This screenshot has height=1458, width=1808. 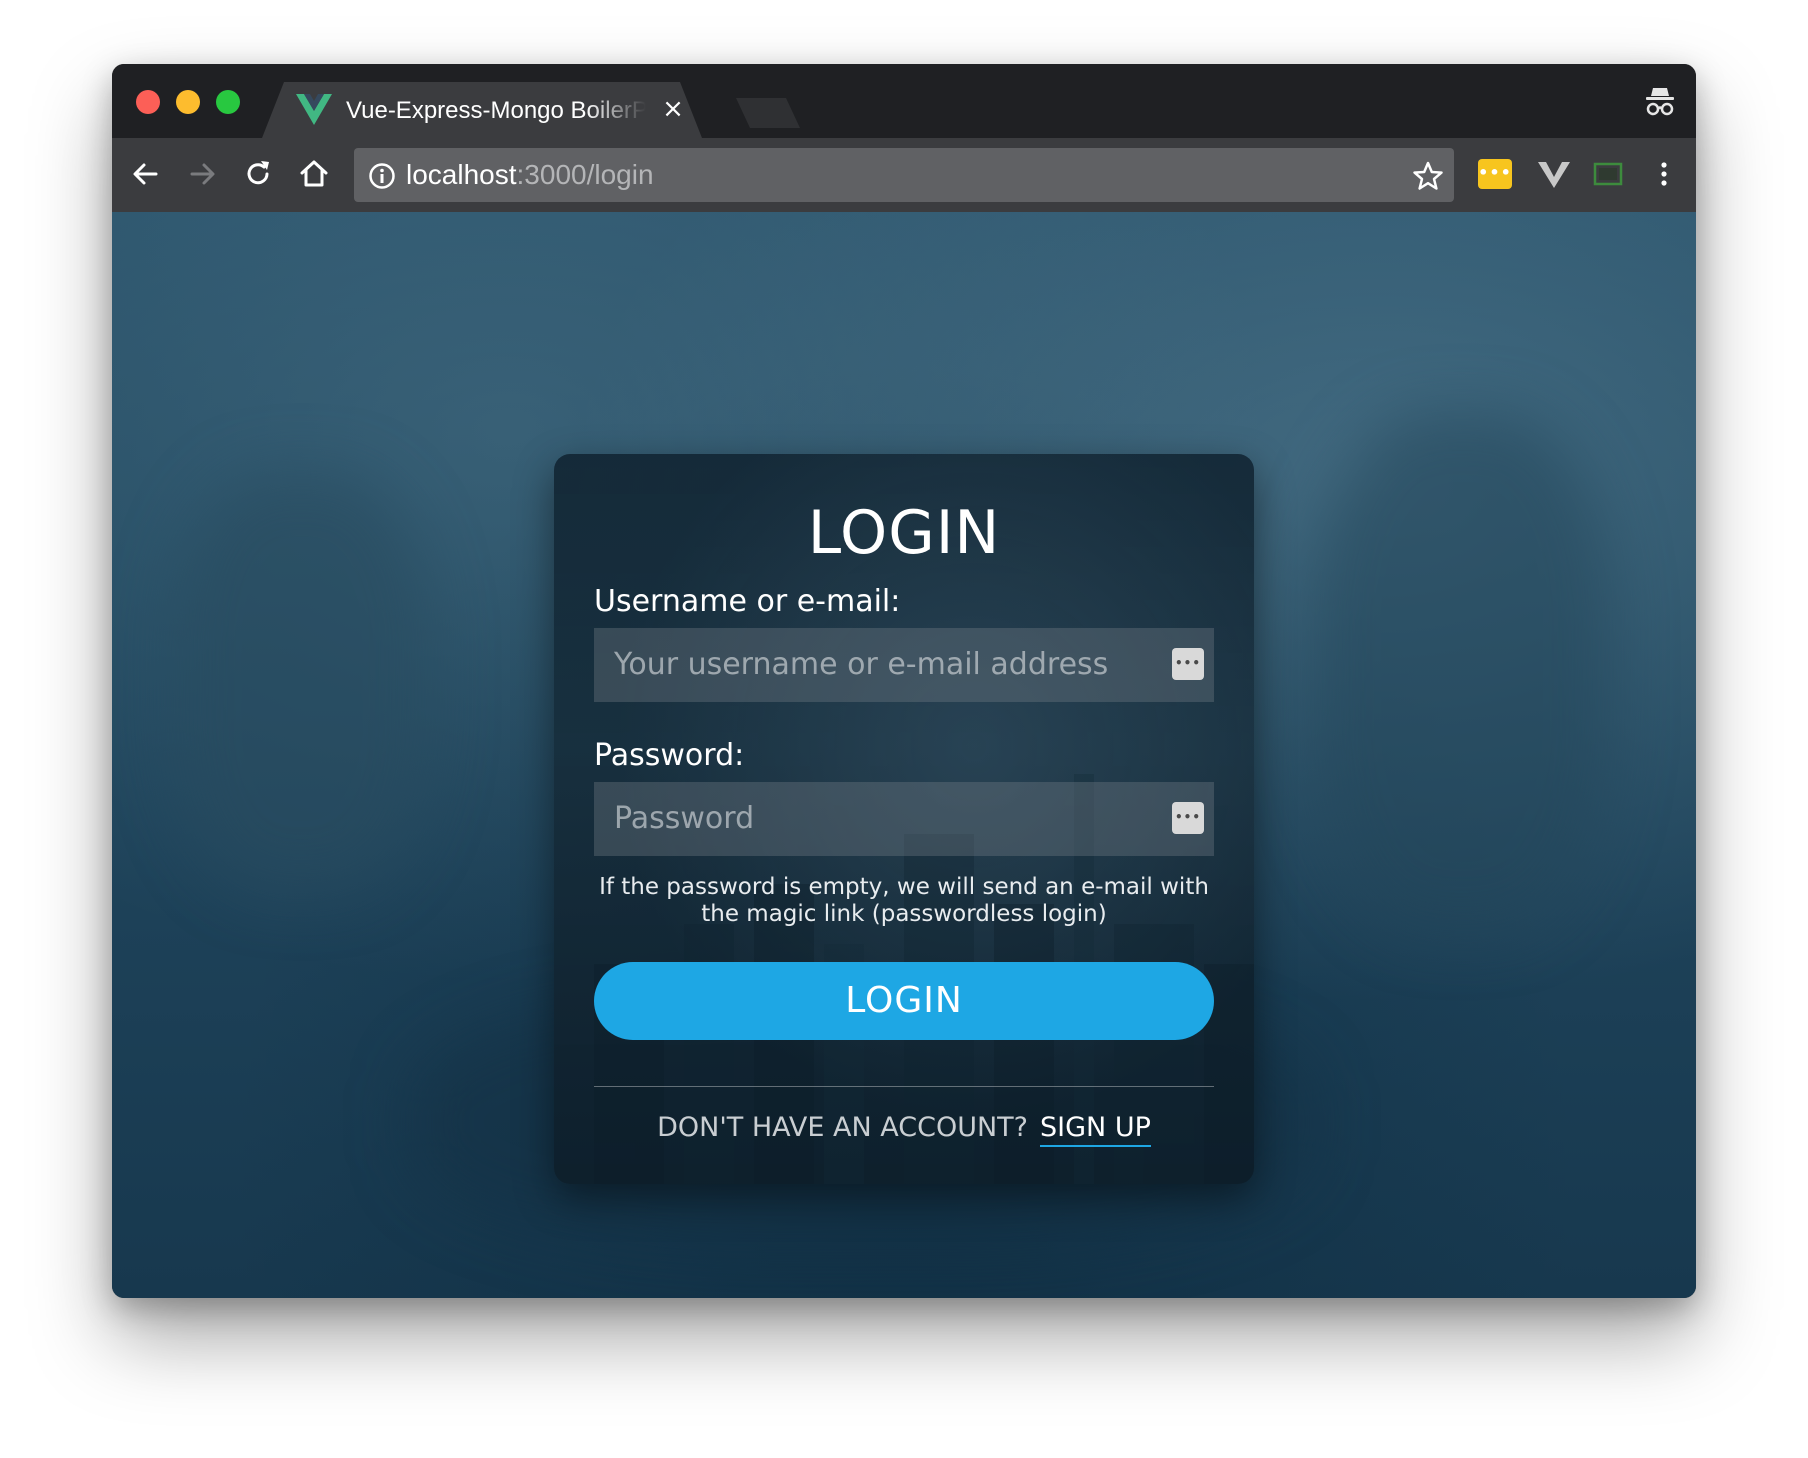 What do you see at coordinates (1554, 174) in the screenshot?
I see `vue-devtools-icon` at bounding box center [1554, 174].